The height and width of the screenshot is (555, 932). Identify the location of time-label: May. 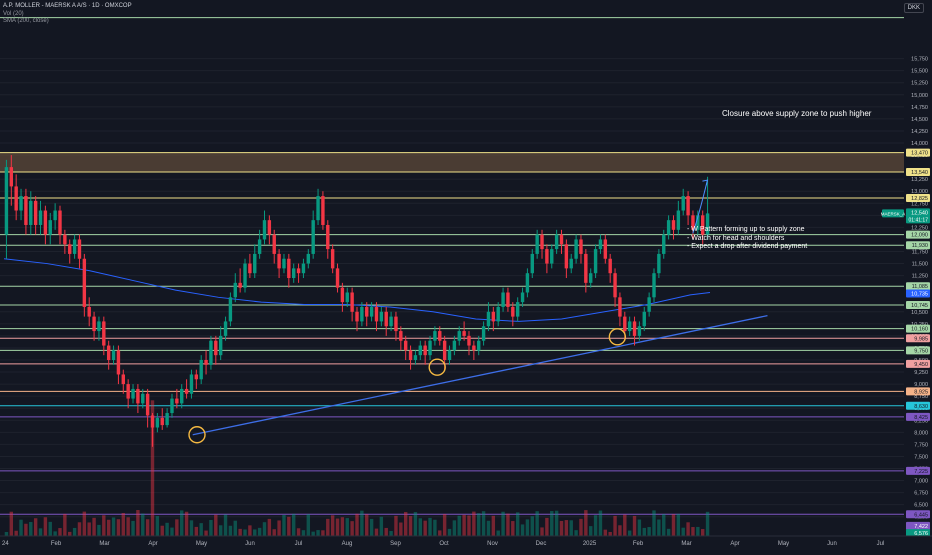
(783, 544).